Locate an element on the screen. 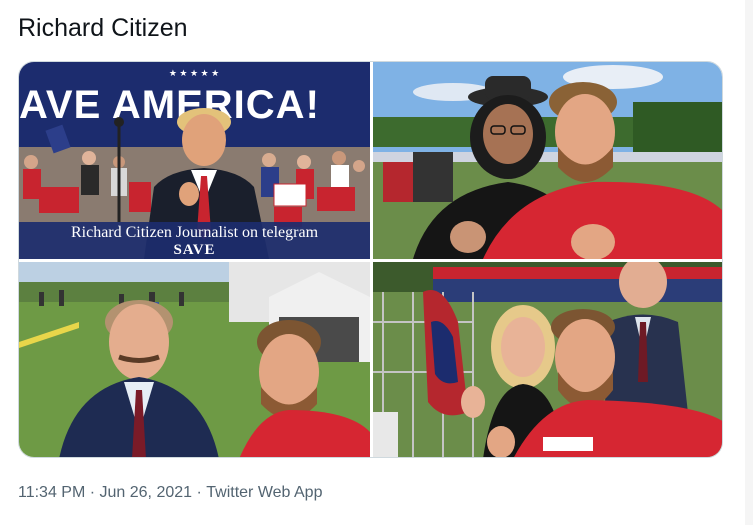 The image size is (753, 525). tweet-date: Jun 26, 2021 is located at coordinates (146, 493).